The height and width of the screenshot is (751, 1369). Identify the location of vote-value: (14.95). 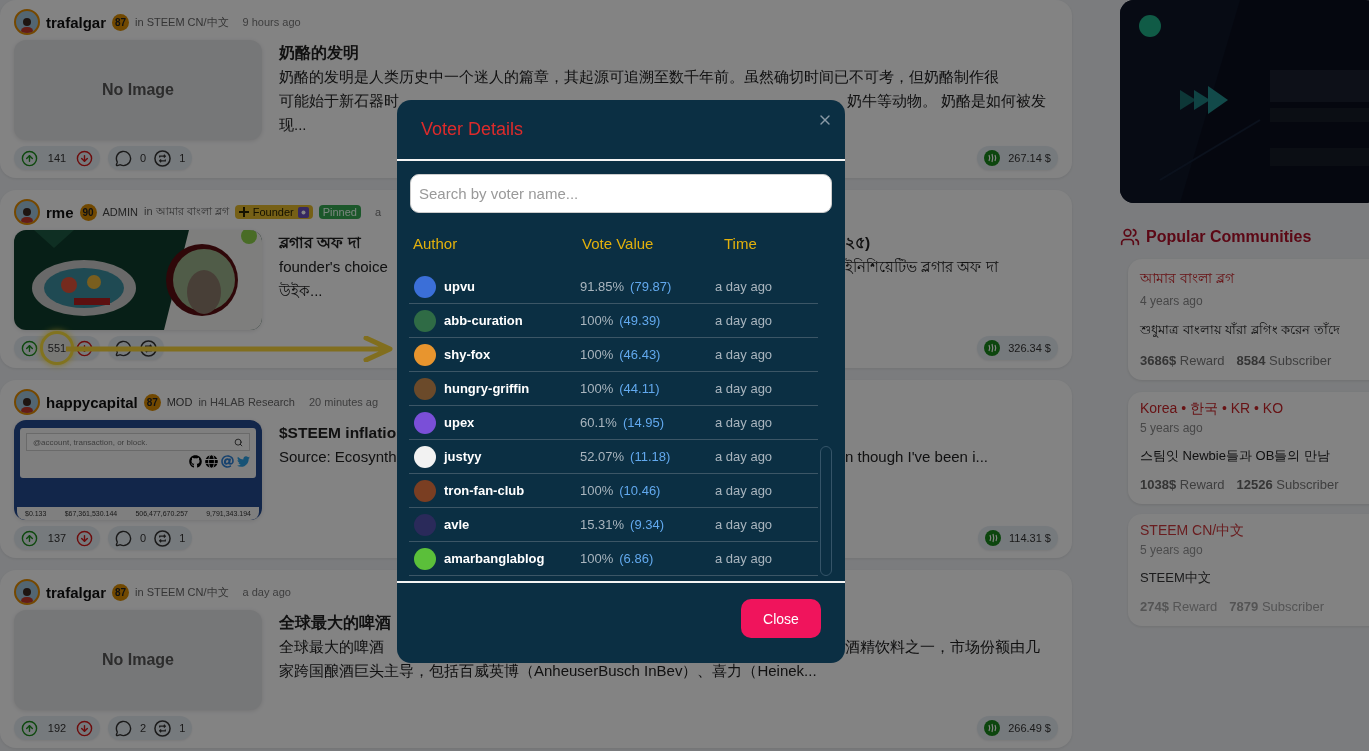
(643, 422).